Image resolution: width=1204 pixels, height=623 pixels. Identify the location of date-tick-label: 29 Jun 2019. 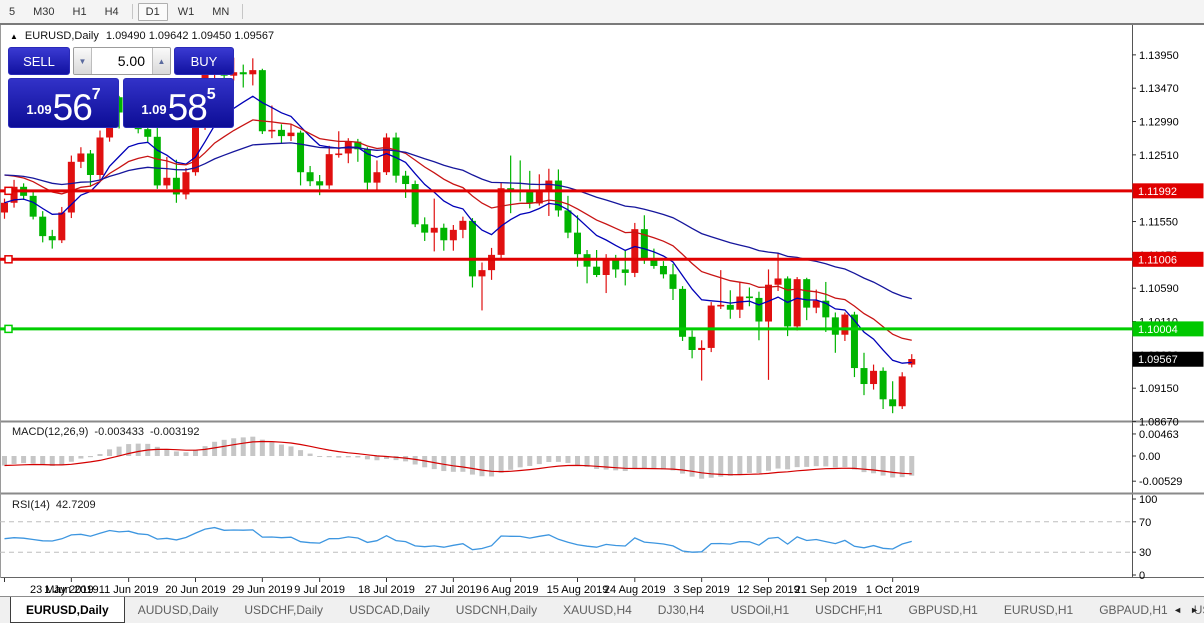
(262, 590).